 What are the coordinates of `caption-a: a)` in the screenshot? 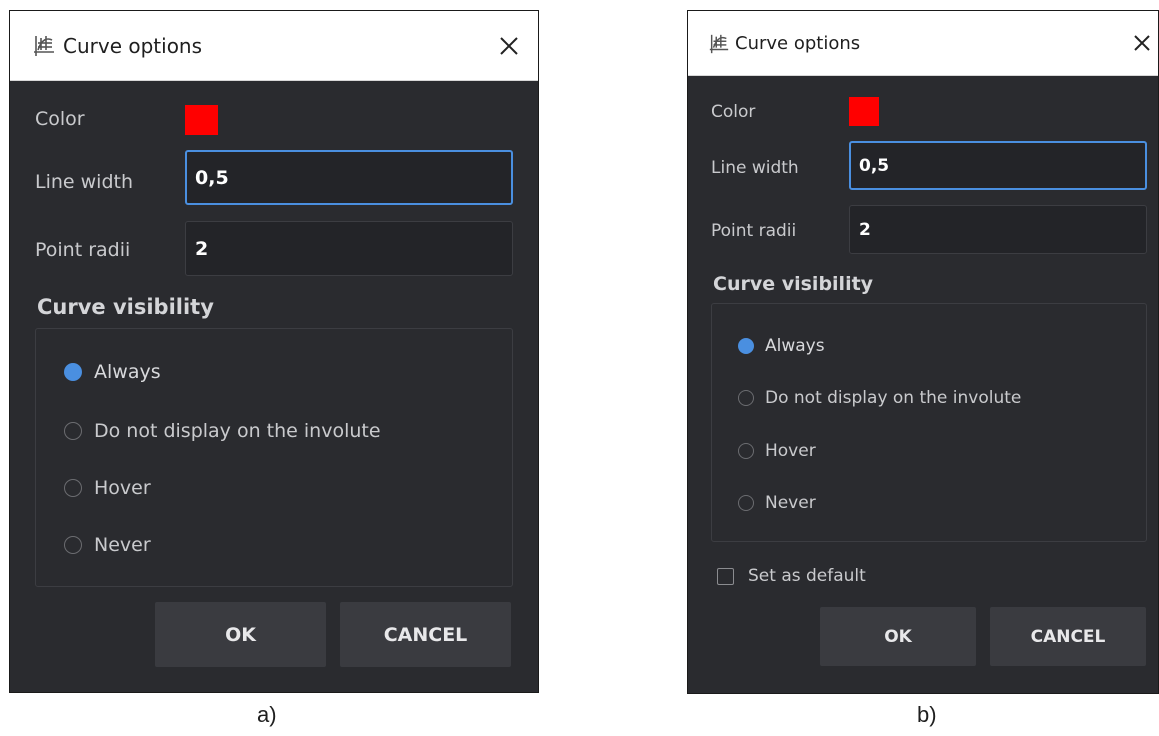 It's located at (267, 714).